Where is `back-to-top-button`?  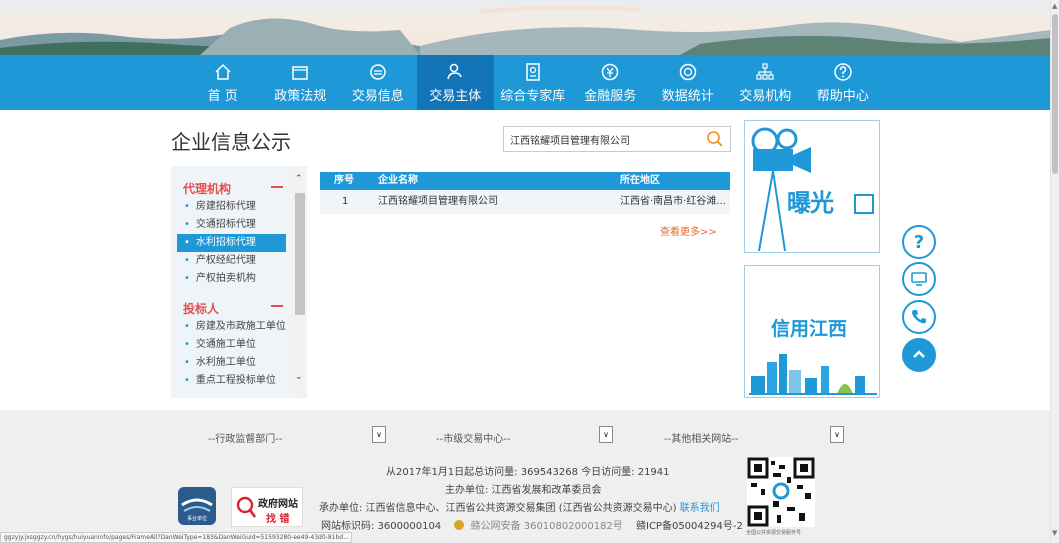 back-to-top-button is located at coordinates (919, 355).